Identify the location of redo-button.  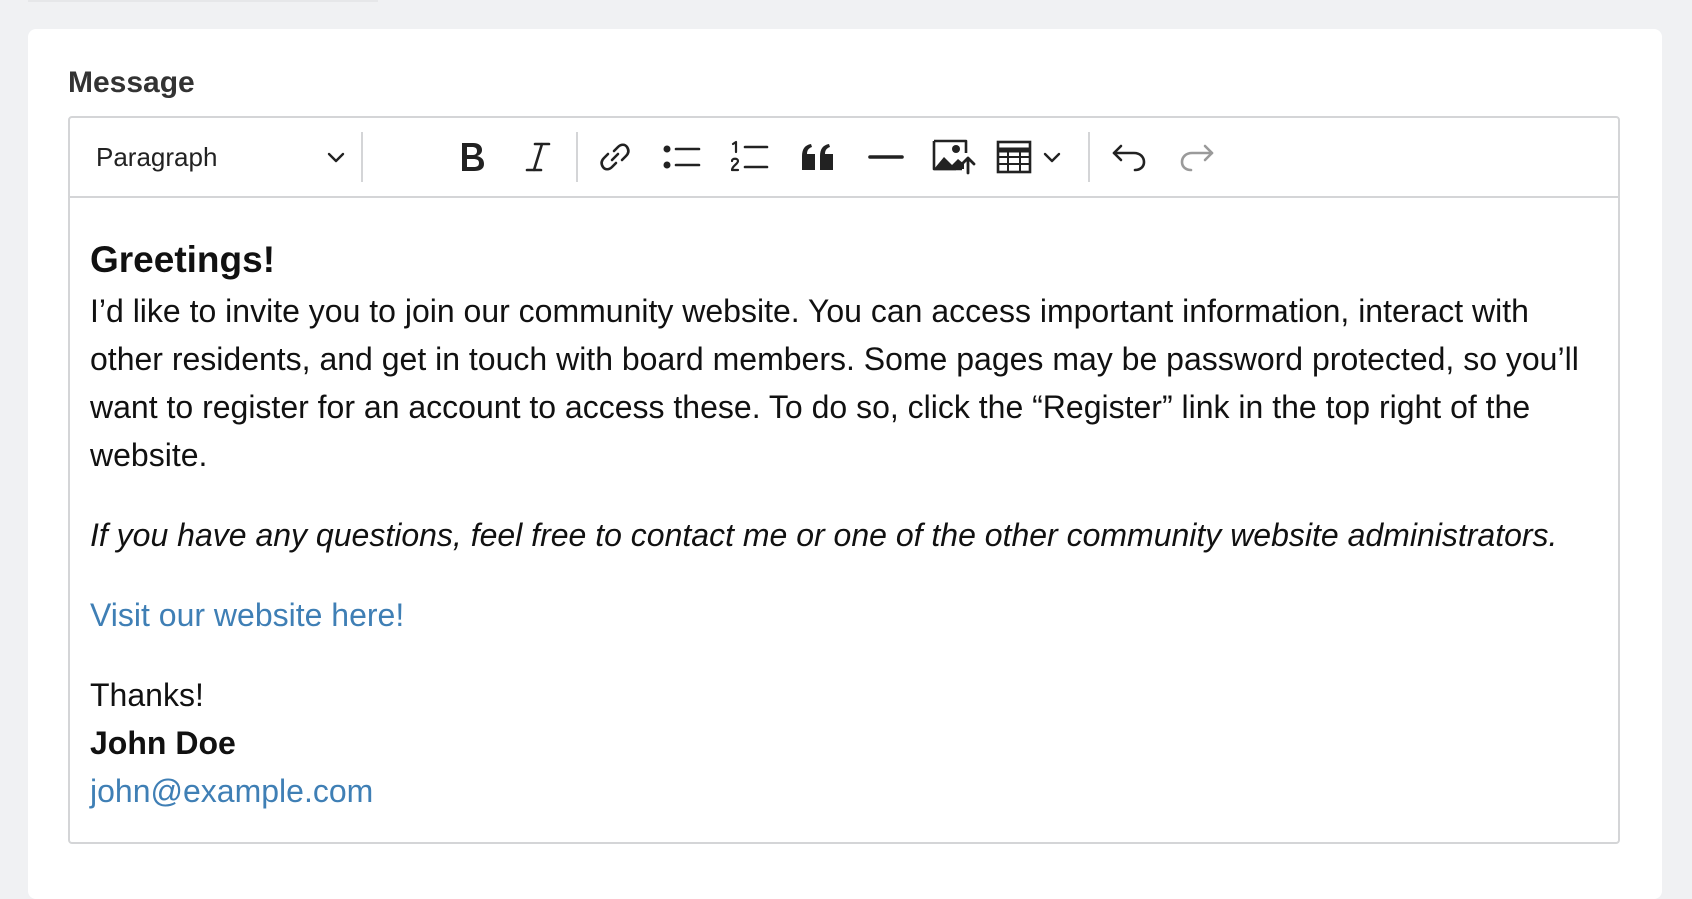
(1197, 157).